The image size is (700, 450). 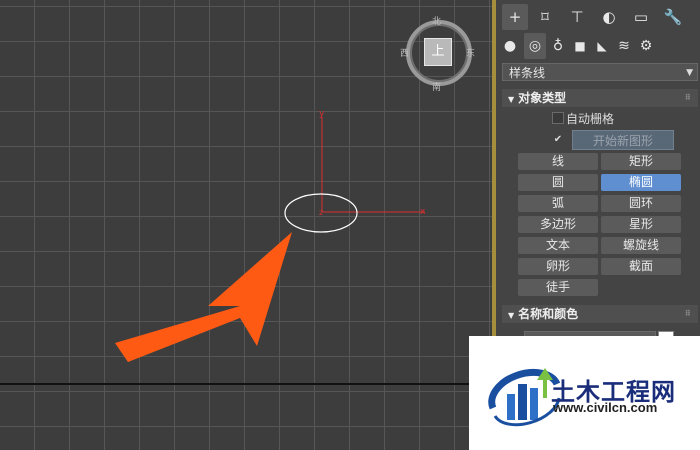 I want to click on gizmo-z-label: z, so click(x=321, y=212).